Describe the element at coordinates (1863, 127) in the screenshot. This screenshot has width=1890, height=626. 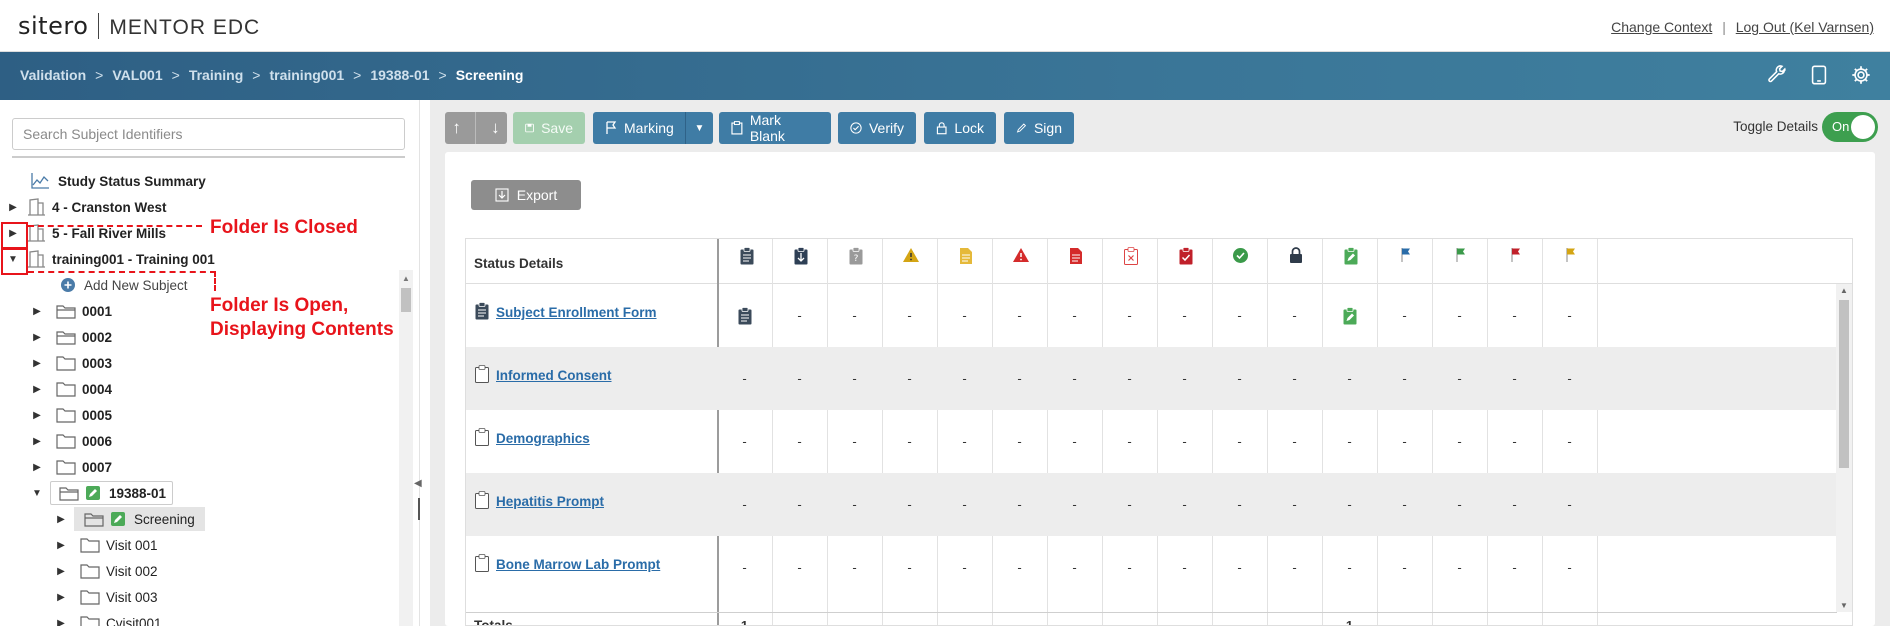
I see `toggle-knob` at that location.